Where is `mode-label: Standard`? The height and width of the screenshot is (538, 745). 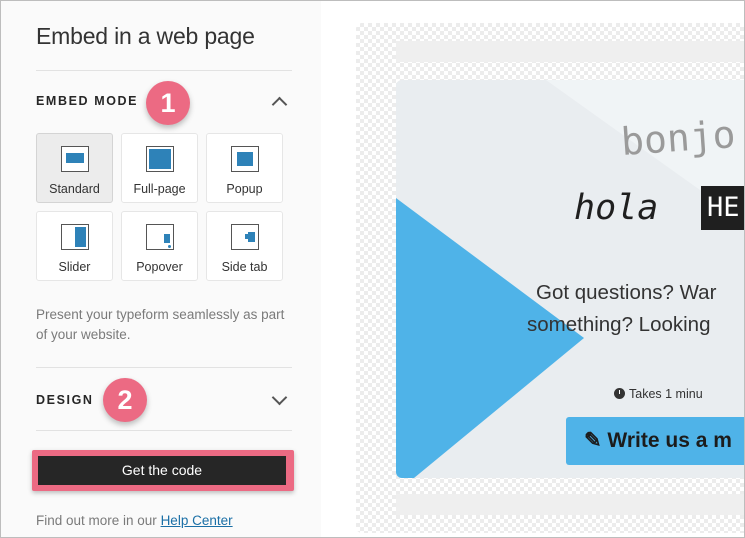
mode-label: Standard is located at coordinates (74, 189).